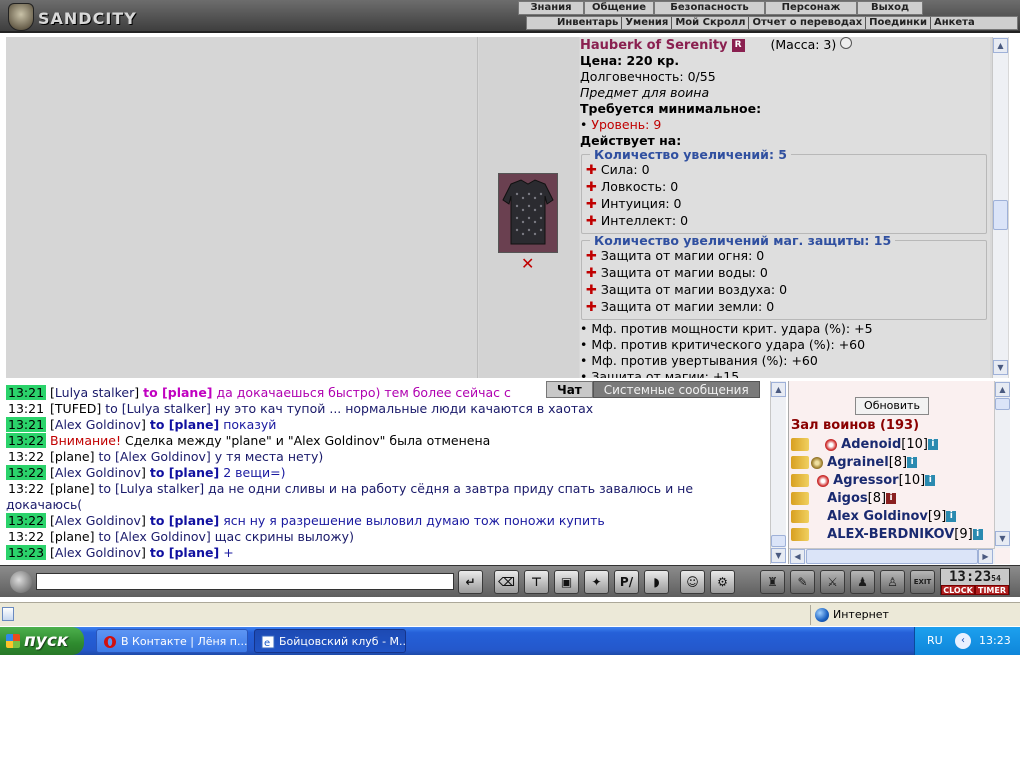 The height and width of the screenshot is (768, 1024). Describe the element at coordinates (596, 582) in the screenshot. I see `walk-icon: ✦` at that location.